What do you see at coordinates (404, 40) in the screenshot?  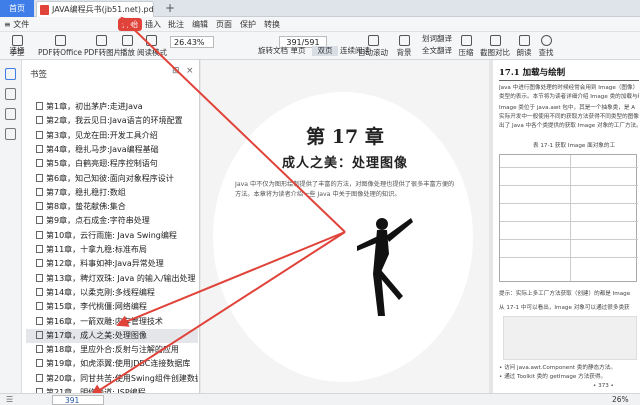 I see `background-icon` at bounding box center [404, 40].